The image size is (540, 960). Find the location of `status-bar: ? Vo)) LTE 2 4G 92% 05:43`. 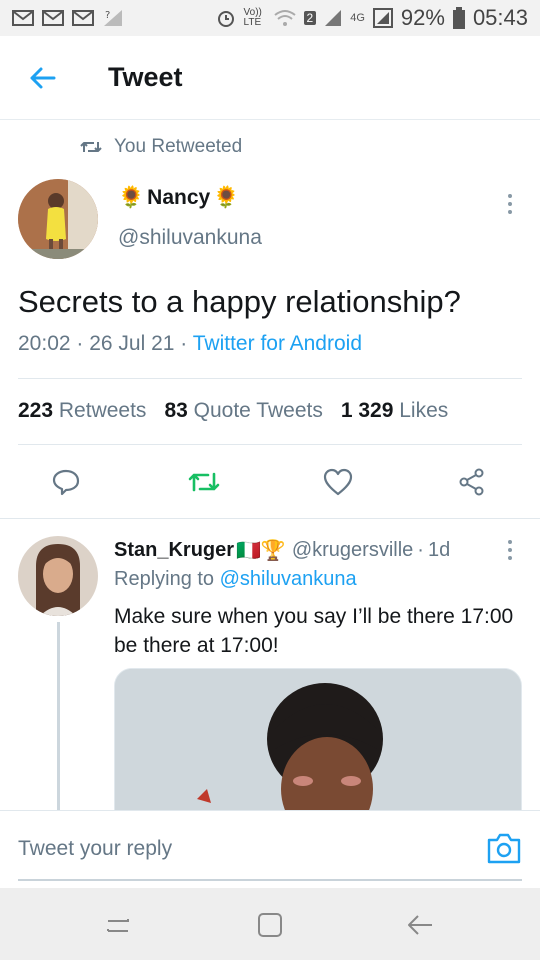

status-bar: ? Vo)) LTE 2 4G 92% 05:43 is located at coordinates (270, 18).